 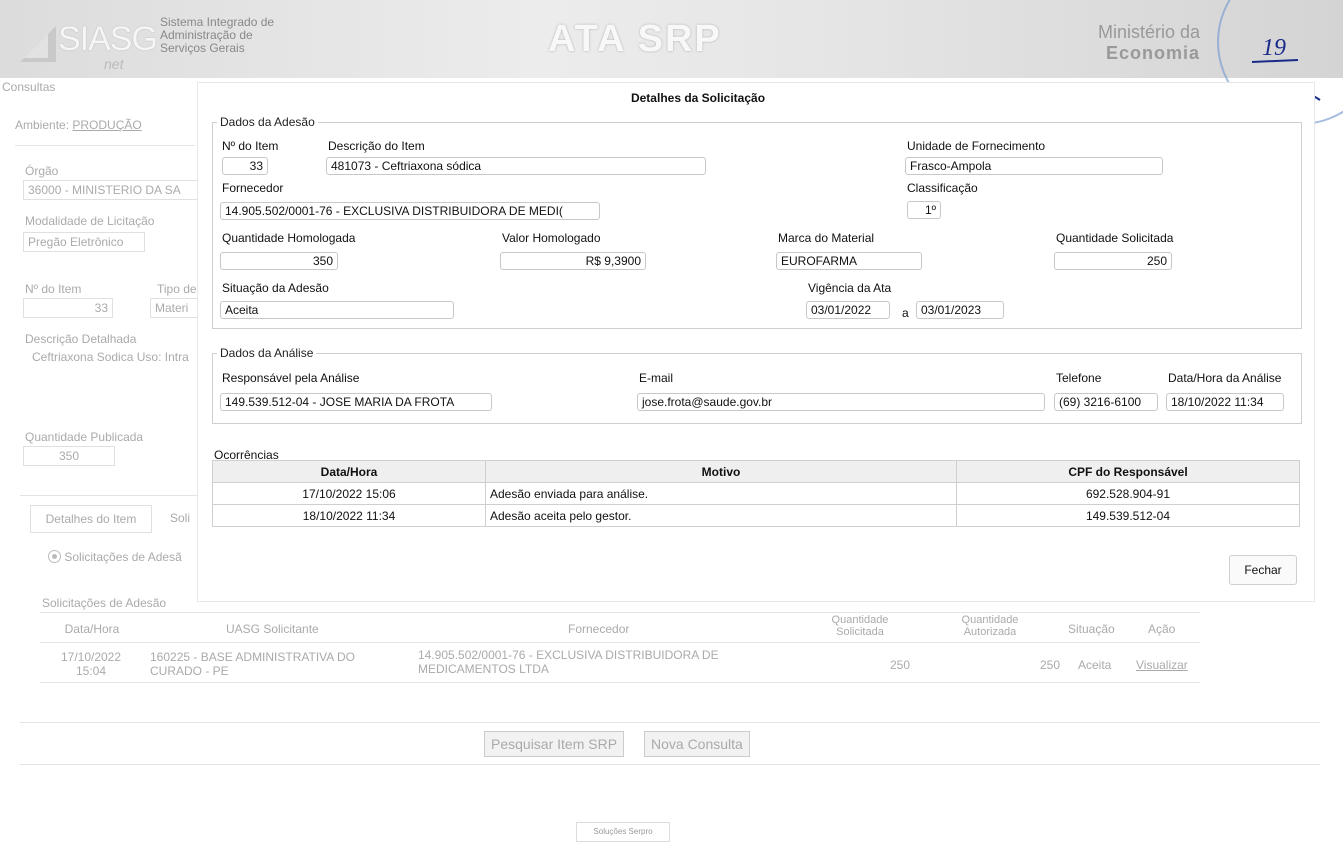 What do you see at coordinates (110, 190) in the screenshot?
I see `orgao-field: 36000 - MINISTERIO DA SA` at bounding box center [110, 190].